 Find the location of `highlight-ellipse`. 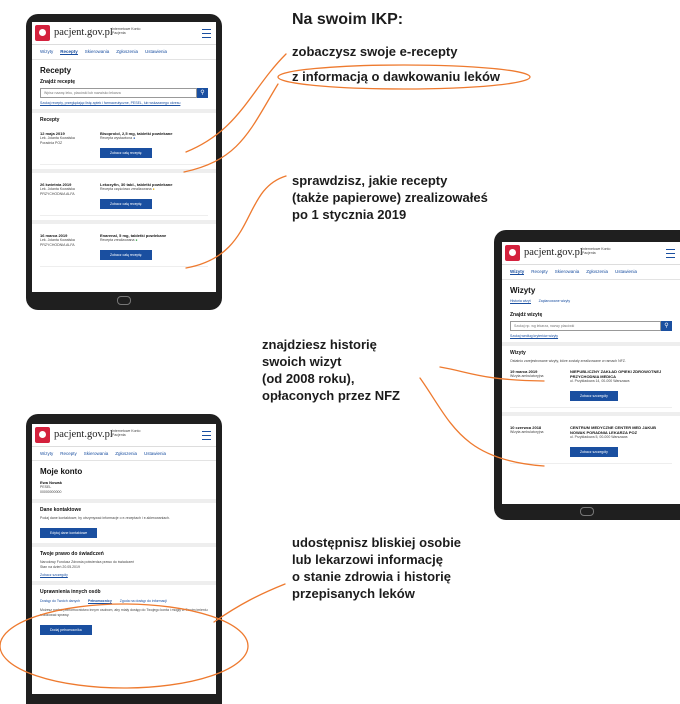

highlight-ellipse is located at coordinates (404, 77).